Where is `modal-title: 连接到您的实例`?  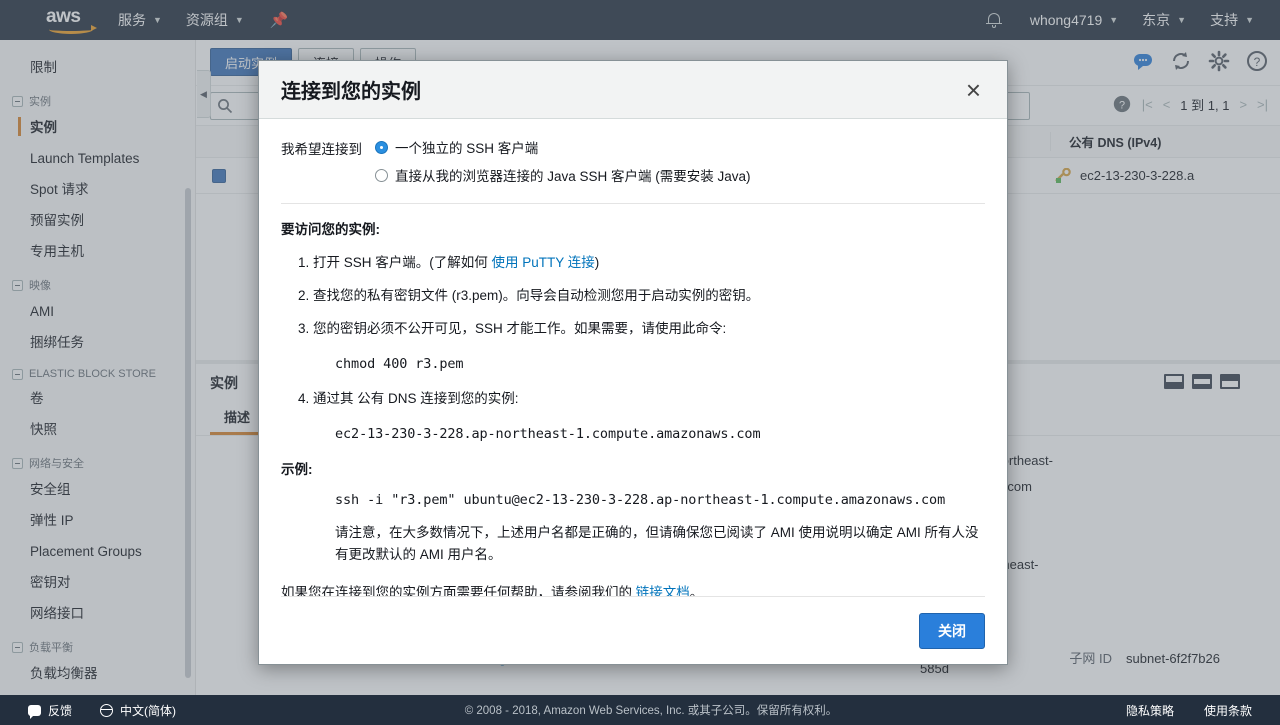 modal-title: 连接到您的实例 is located at coordinates (351, 92).